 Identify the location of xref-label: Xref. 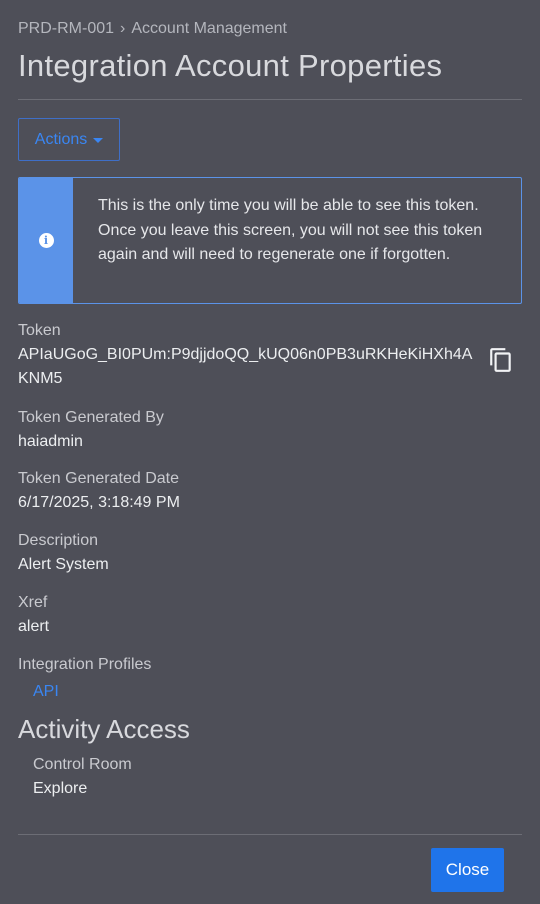
(33, 602).